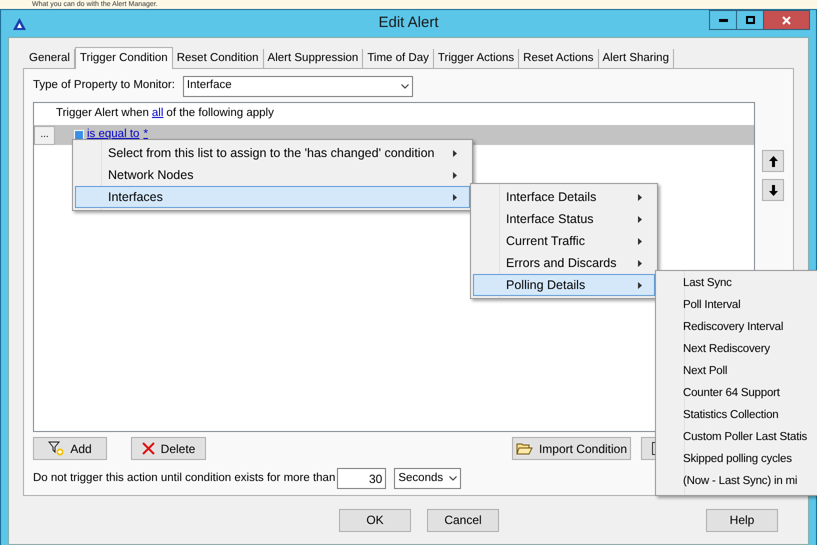 This screenshot has height=545, width=817. Describe the element at coordinates (428, 478) in the screenshot. I see `unit-dropdown: Seconds` at that location.